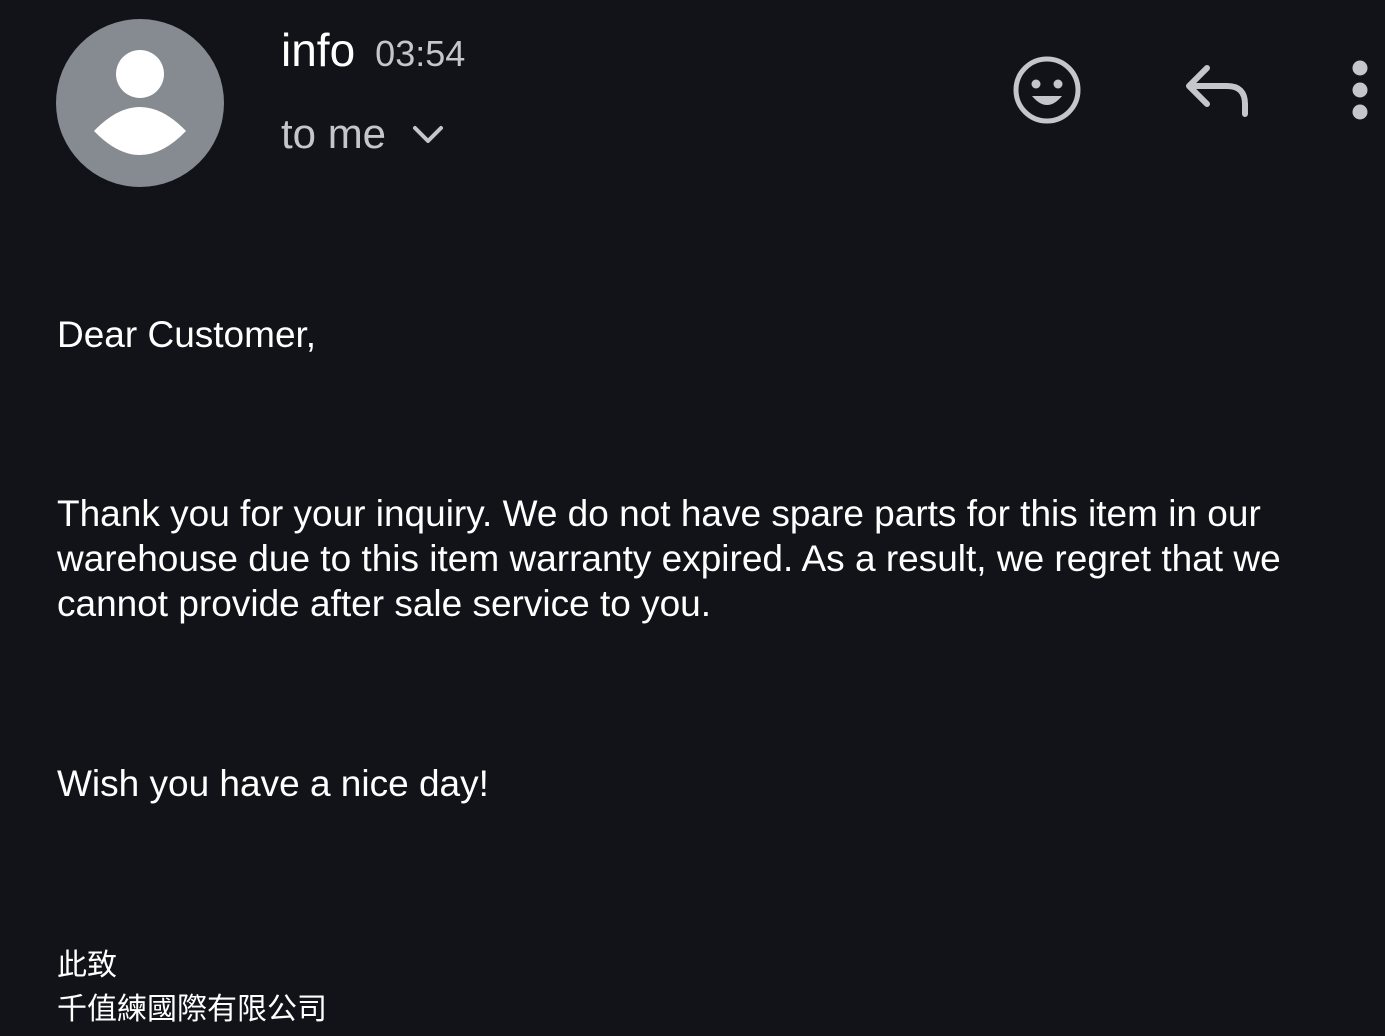 This screenshot has width=1385, height=1036. Describe the element at coordinates (373, 50) in the screenshot. I see `sender-line: info 03:54` at that location.